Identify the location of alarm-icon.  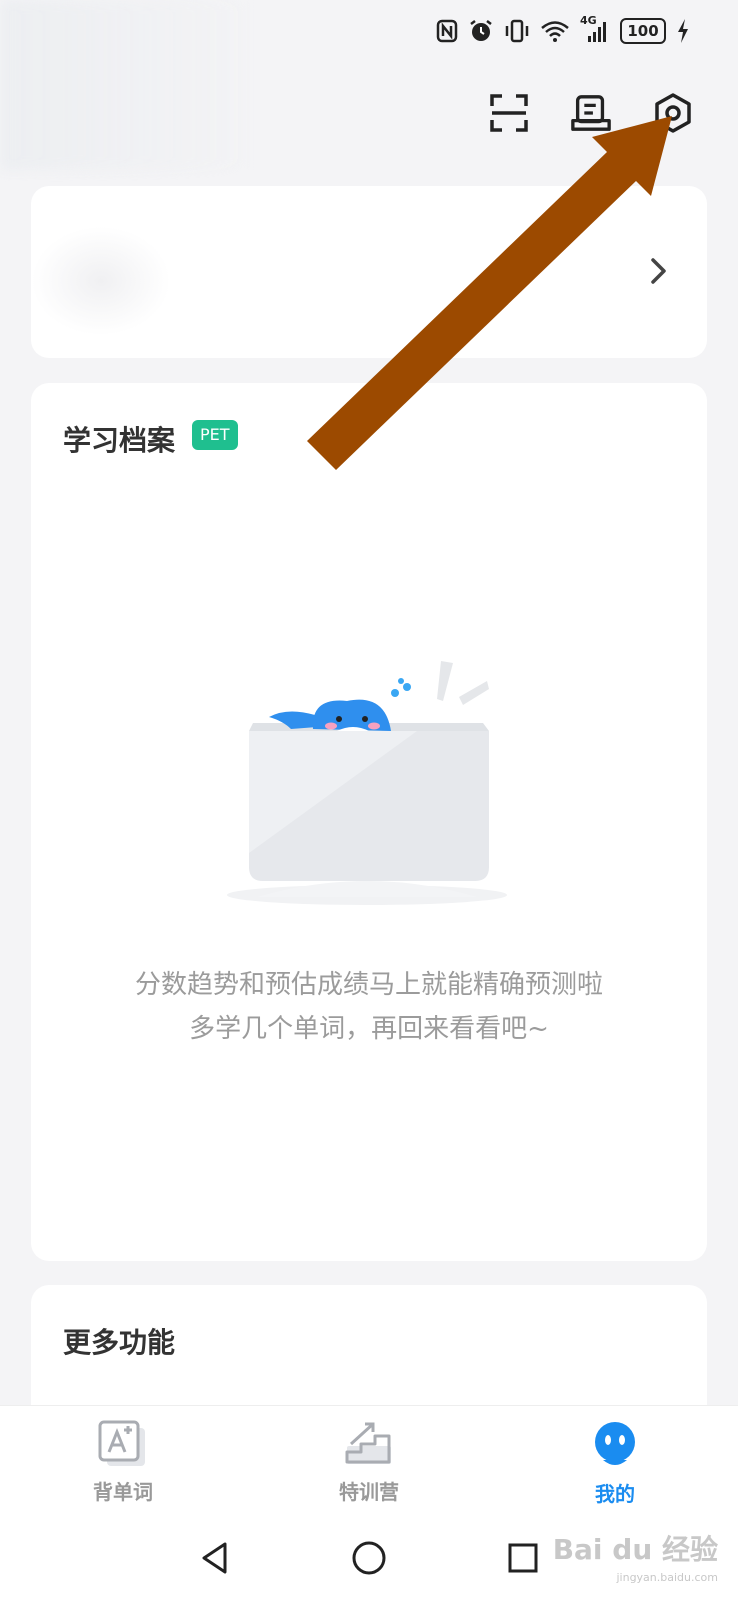
(481, 30).